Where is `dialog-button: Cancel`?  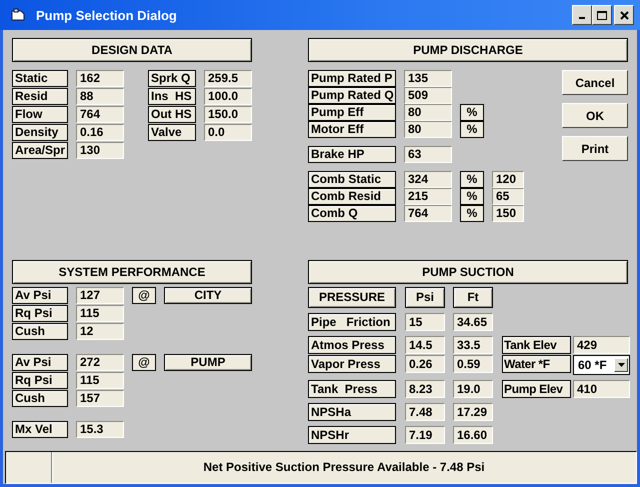
dialog-button: Cancel is located at coordinates (595, 82).